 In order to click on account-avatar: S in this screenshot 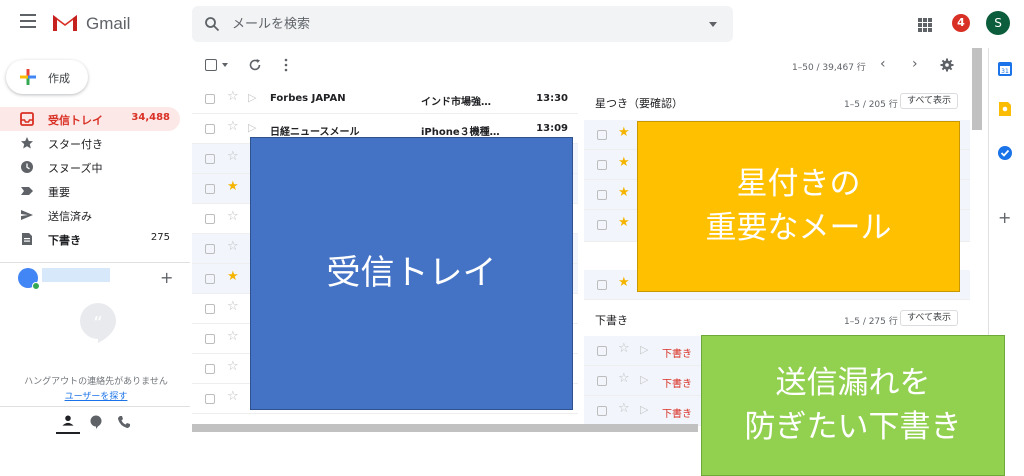, I will do `click(998, 23)`.